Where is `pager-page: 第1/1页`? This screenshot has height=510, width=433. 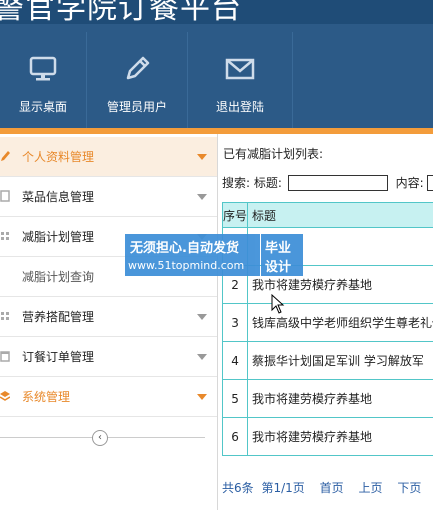
pager-page: 第1/1页 is located at coordinates (283, 488).